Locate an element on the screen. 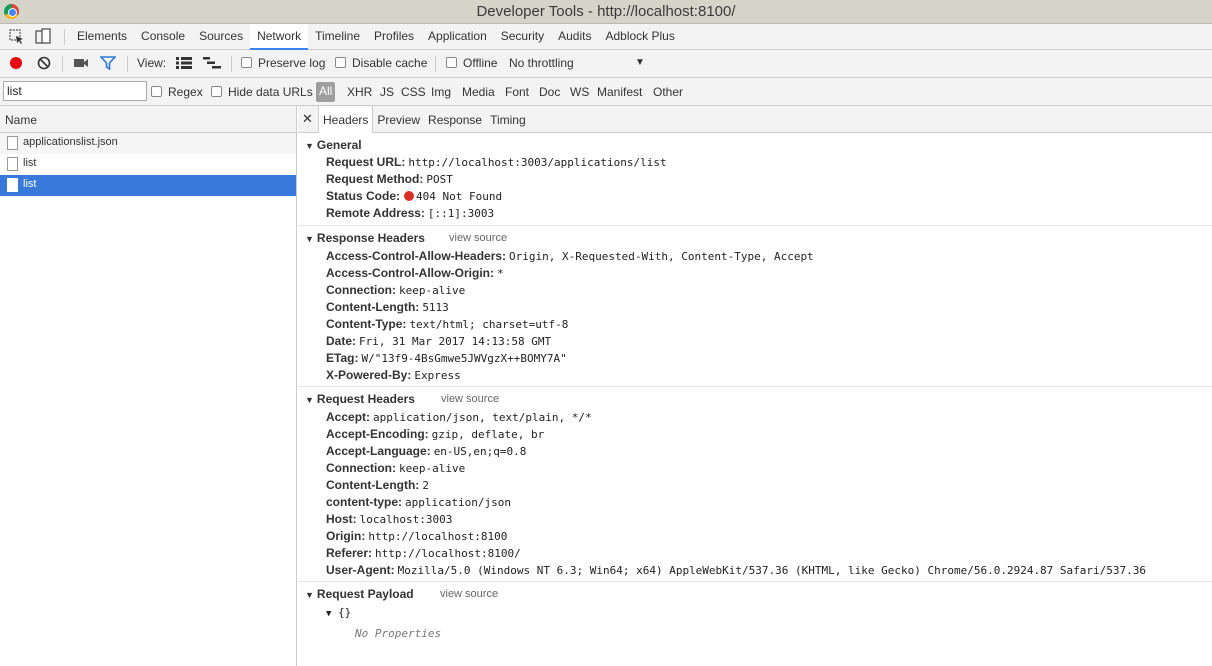  disable-cache-checkbox: Disable cache is located at coordinates (381, 63).